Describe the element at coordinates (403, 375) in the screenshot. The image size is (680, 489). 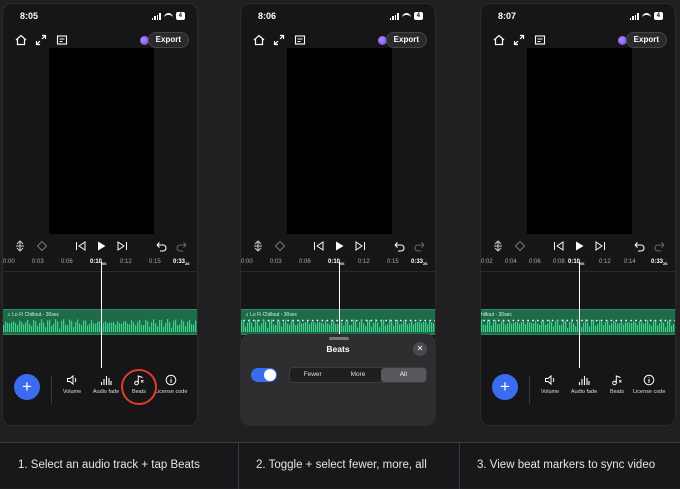
I see `segment-all: All` at that location.